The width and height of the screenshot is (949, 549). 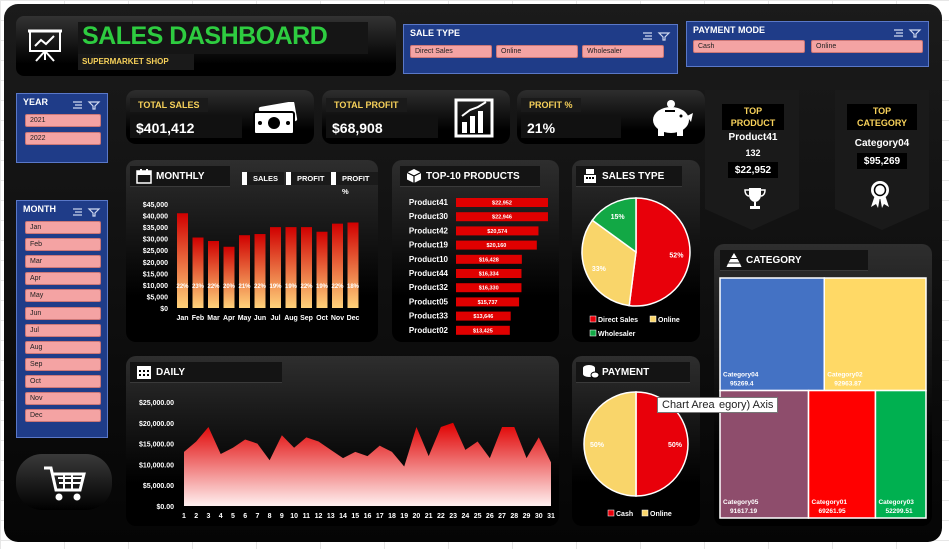 What do you see at coordinates (478, 516) in the screenshot?
I see `x-tick-label: 25` at bounding box center [478, 516].